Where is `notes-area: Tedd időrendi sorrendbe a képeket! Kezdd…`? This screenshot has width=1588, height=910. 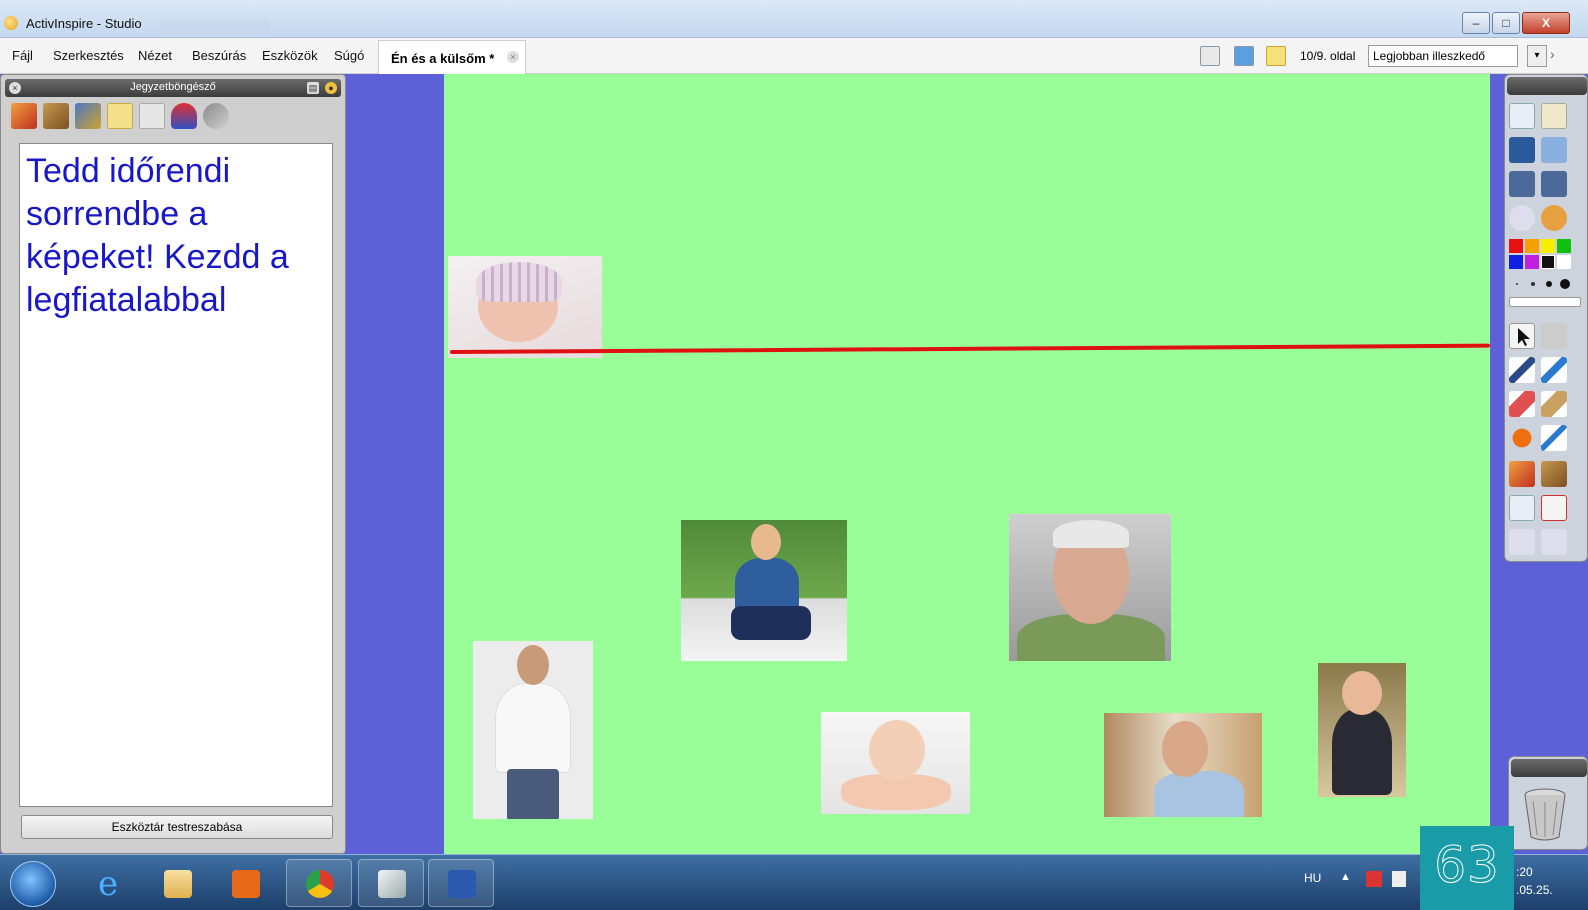
notes-area: Tedd időrendi sorrendbe a képeket! Kezdd… is located at coordinates (176, 475).